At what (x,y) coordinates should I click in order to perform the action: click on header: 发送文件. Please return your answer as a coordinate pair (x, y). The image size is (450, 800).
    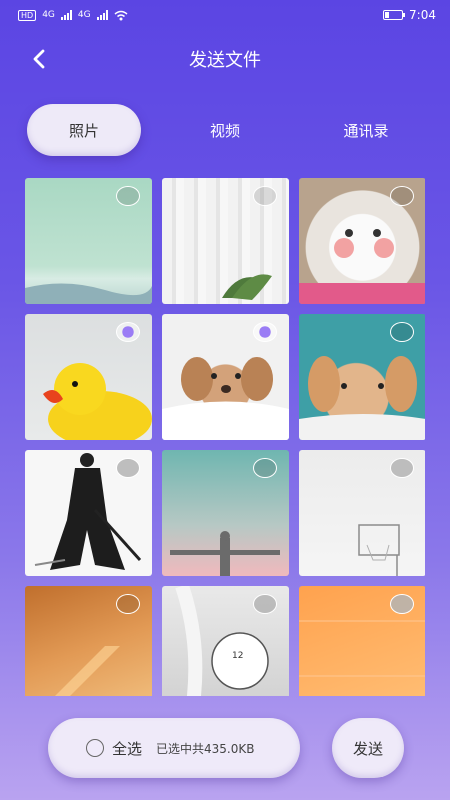
    Looking at the image, I should click on (225, 58).